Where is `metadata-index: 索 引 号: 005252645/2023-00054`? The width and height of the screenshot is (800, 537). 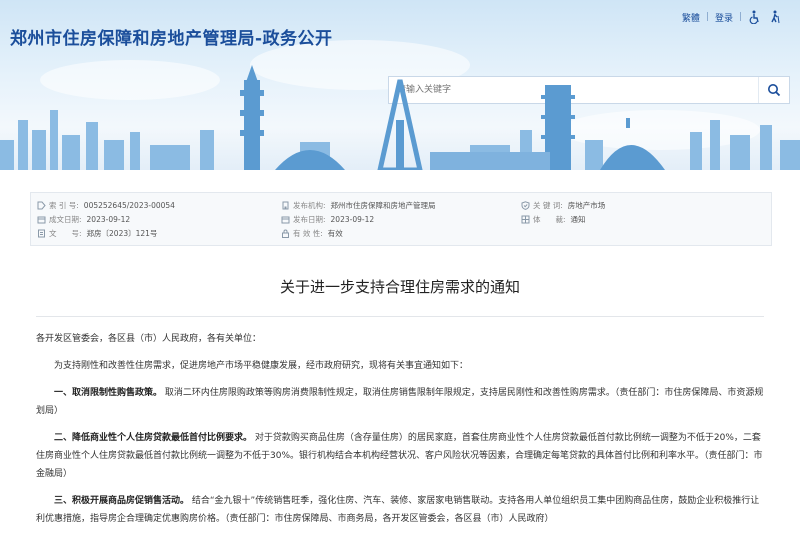 metadata-index: 索 引 号: 005252645/2023-00054 is located at coordinates (106, 205).